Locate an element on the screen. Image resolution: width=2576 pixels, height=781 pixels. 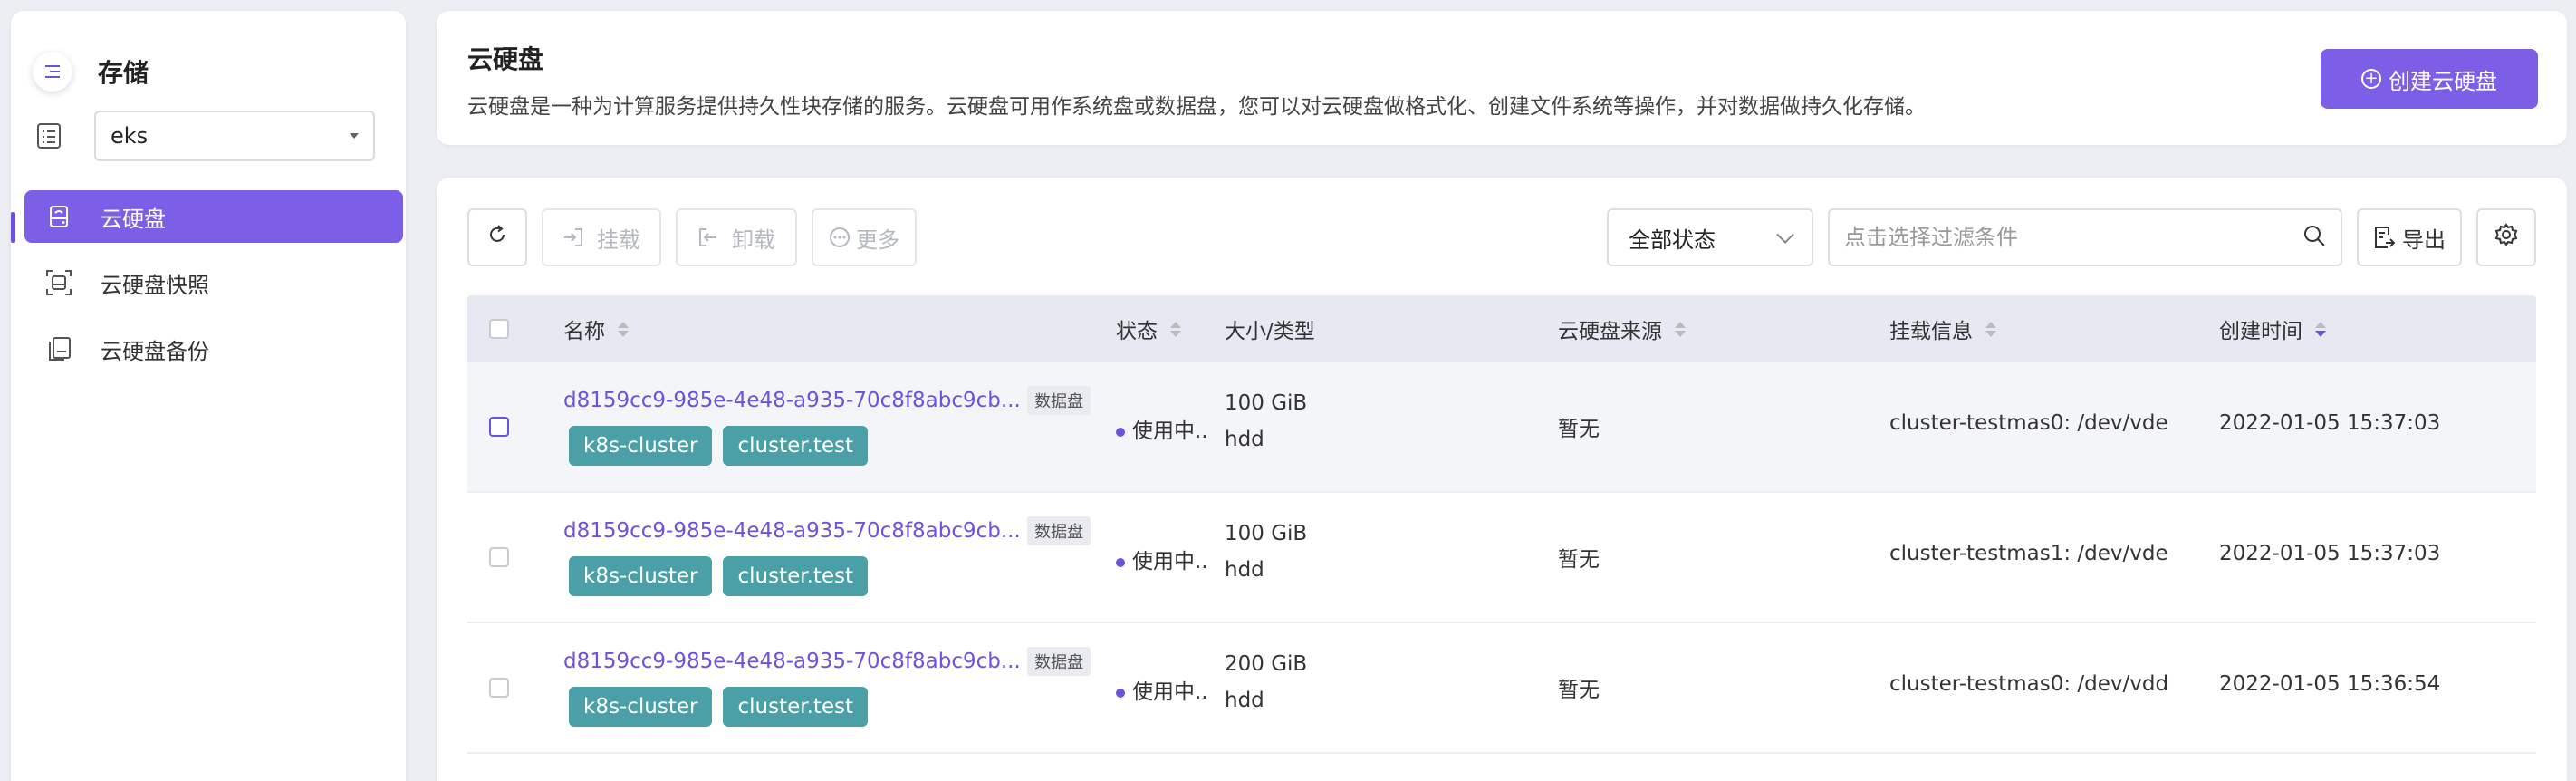
create-volume-button: + 创建云硬盘 is located at coordinates (2429, 79).